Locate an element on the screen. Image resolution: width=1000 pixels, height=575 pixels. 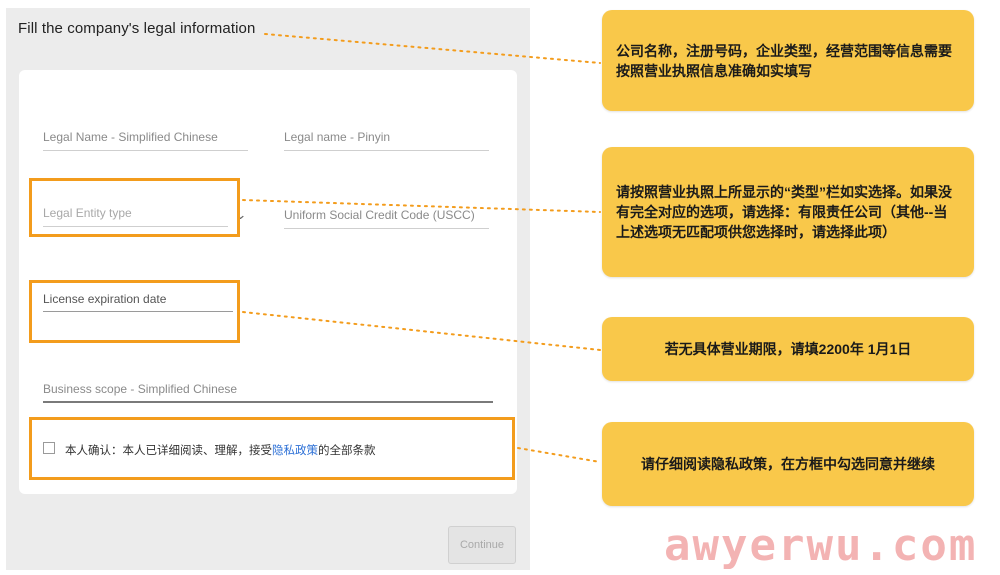
note-text: 若无具体营业期限，请填2200年 1月1日 is located at coordinates (788, 349).